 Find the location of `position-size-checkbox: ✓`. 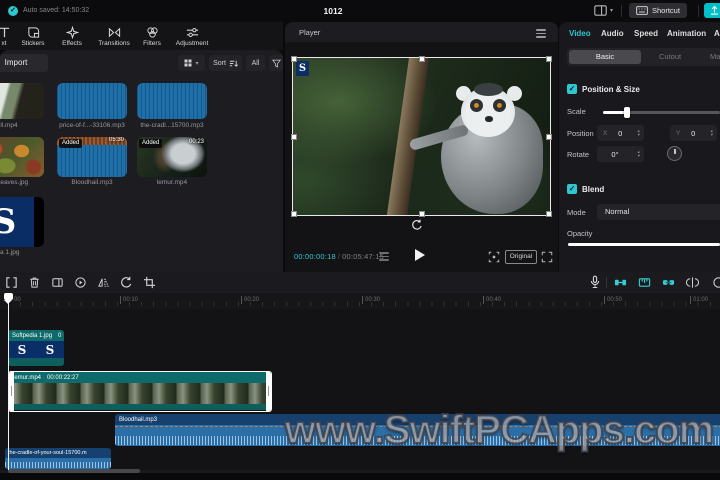

position-size-checkbox: ✓ is located at coordinates (572, 89).